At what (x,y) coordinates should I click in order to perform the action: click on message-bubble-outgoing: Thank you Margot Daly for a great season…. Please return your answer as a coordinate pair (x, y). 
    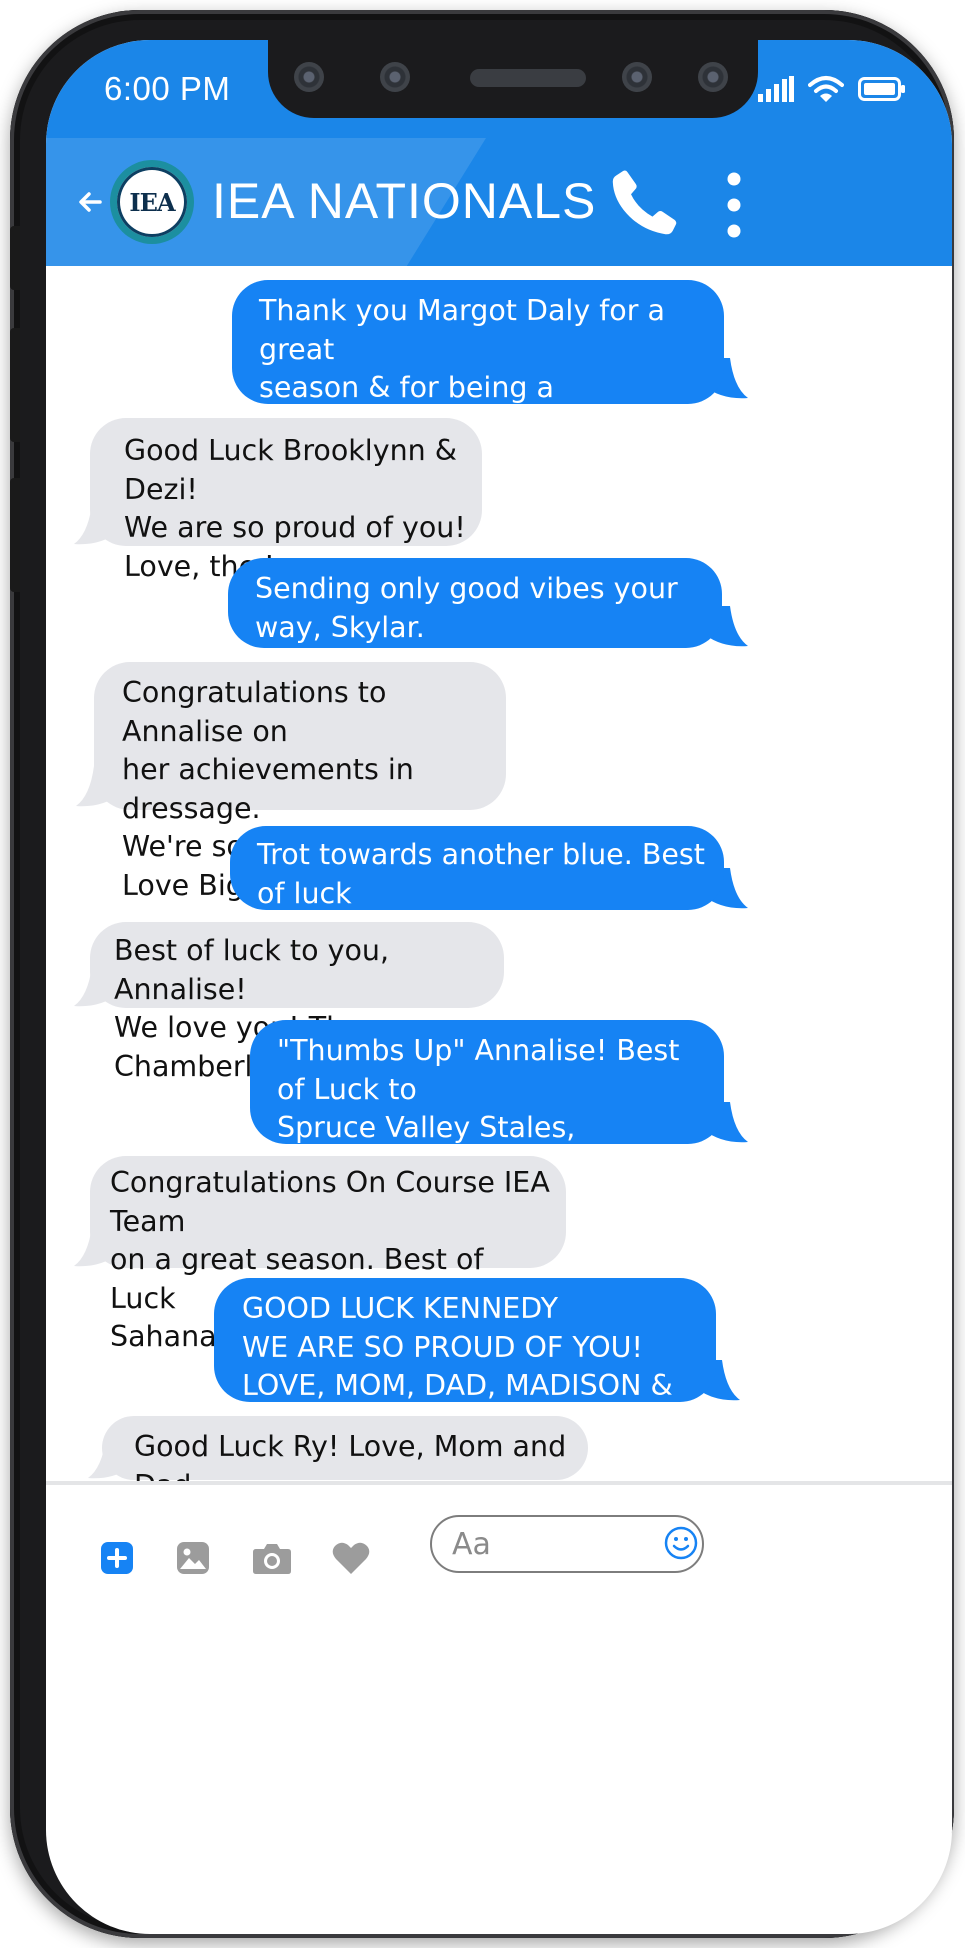
    Looking at the image, I should click on (478, 380).